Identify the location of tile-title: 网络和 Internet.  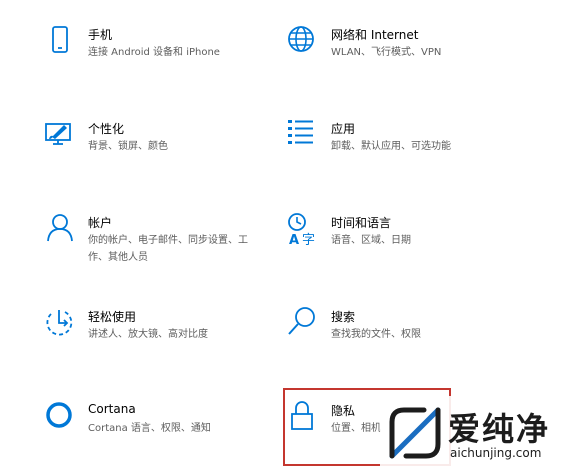
(375, 35).